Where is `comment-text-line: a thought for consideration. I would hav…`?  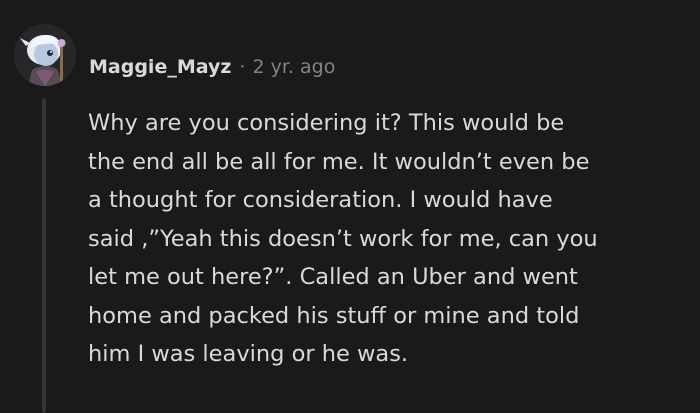
comment-text-line: a thought for consideration. I would hav… is located at coordinates (320, 200).